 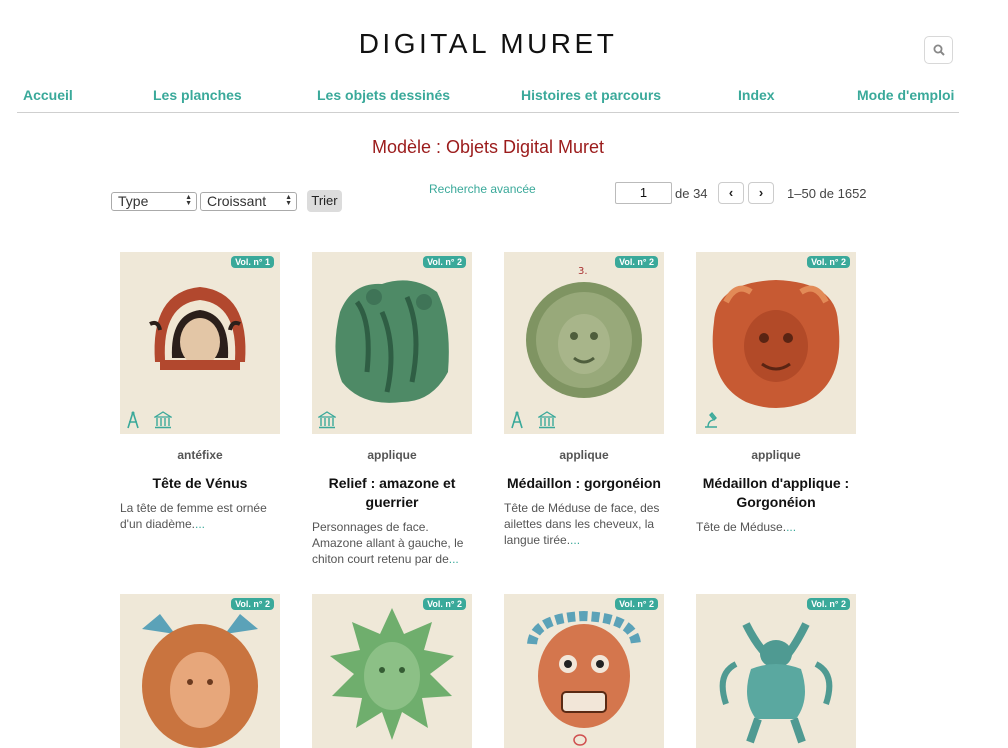 I want to click on next-page-button: ›, so click(x=761, y=193).